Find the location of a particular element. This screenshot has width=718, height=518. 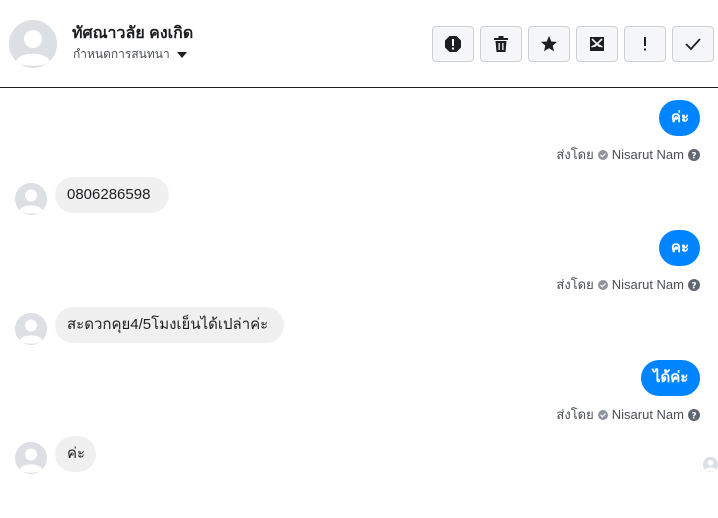

assign-conversation-dropdown: กำหนดการสนทนา is located at coordinates (130, 54).